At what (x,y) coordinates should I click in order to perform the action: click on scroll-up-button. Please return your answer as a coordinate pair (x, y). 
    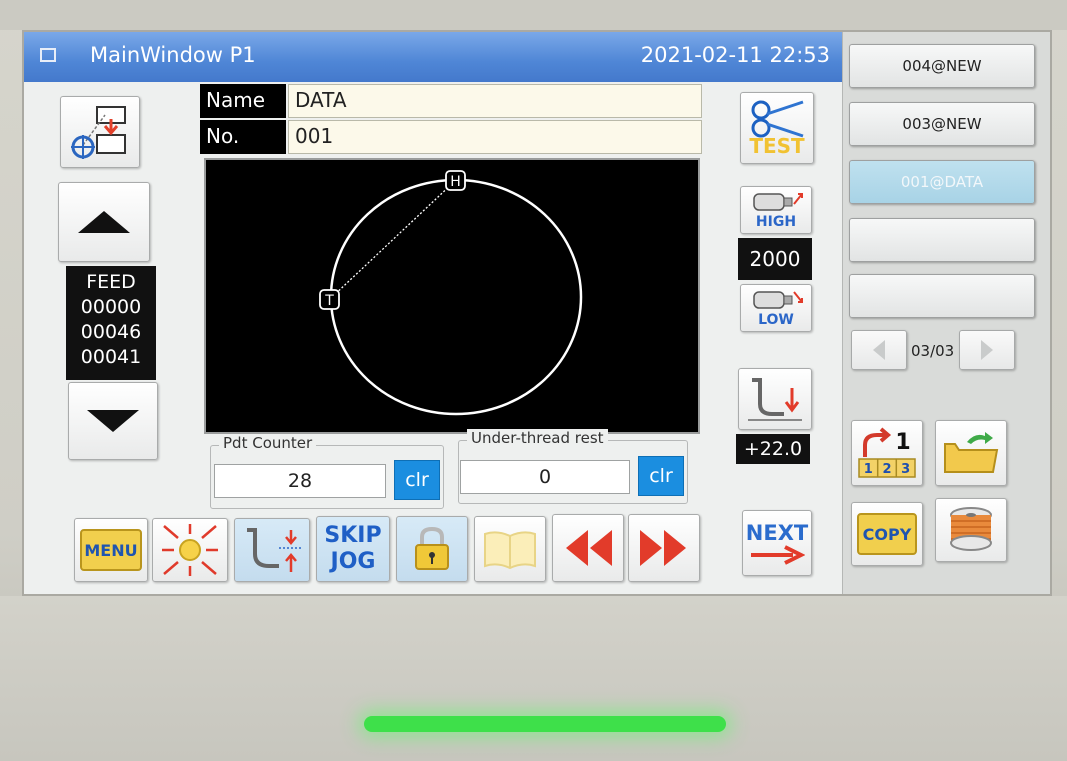
    Looking at the image, I should click on (104, 222).